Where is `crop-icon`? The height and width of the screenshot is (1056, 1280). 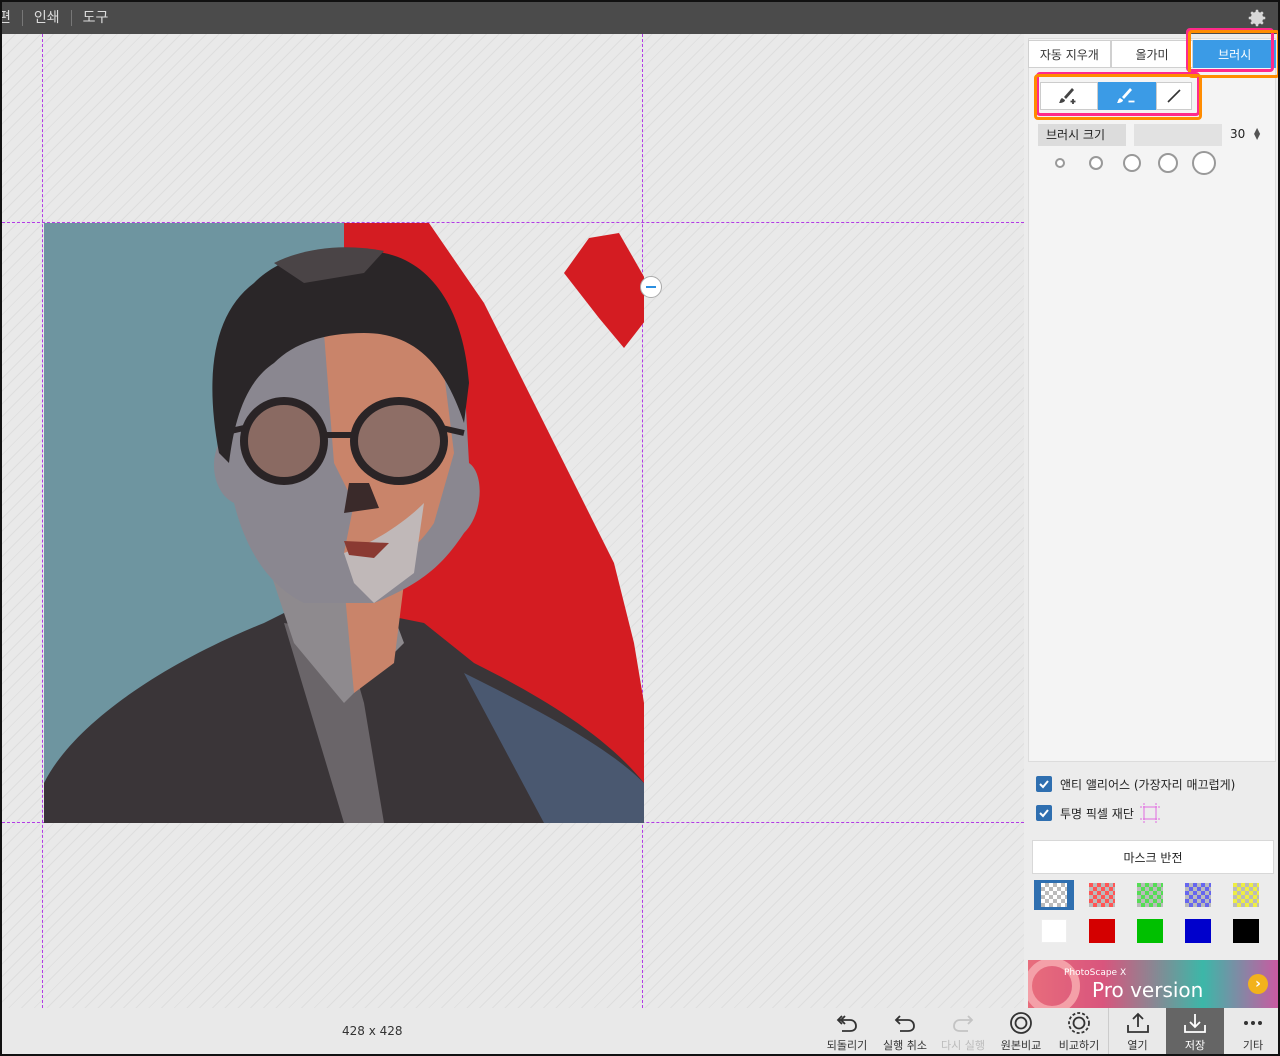
crop-icon is located at coordinates (1149, 813).